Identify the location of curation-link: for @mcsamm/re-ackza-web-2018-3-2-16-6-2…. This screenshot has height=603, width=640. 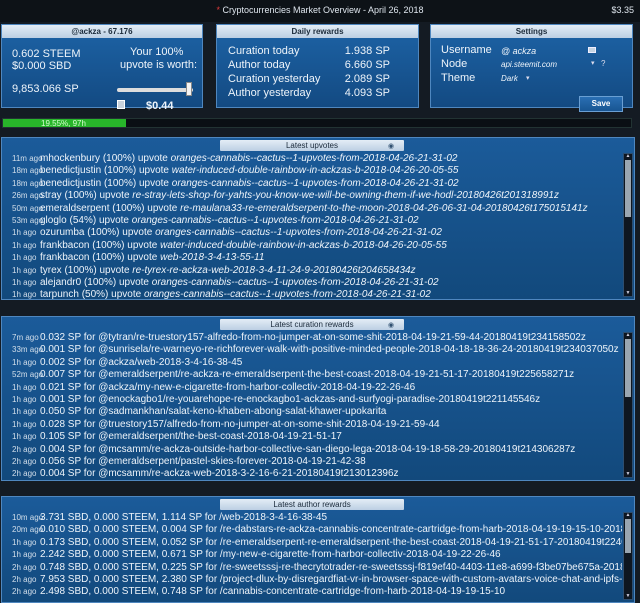
(241, 473).